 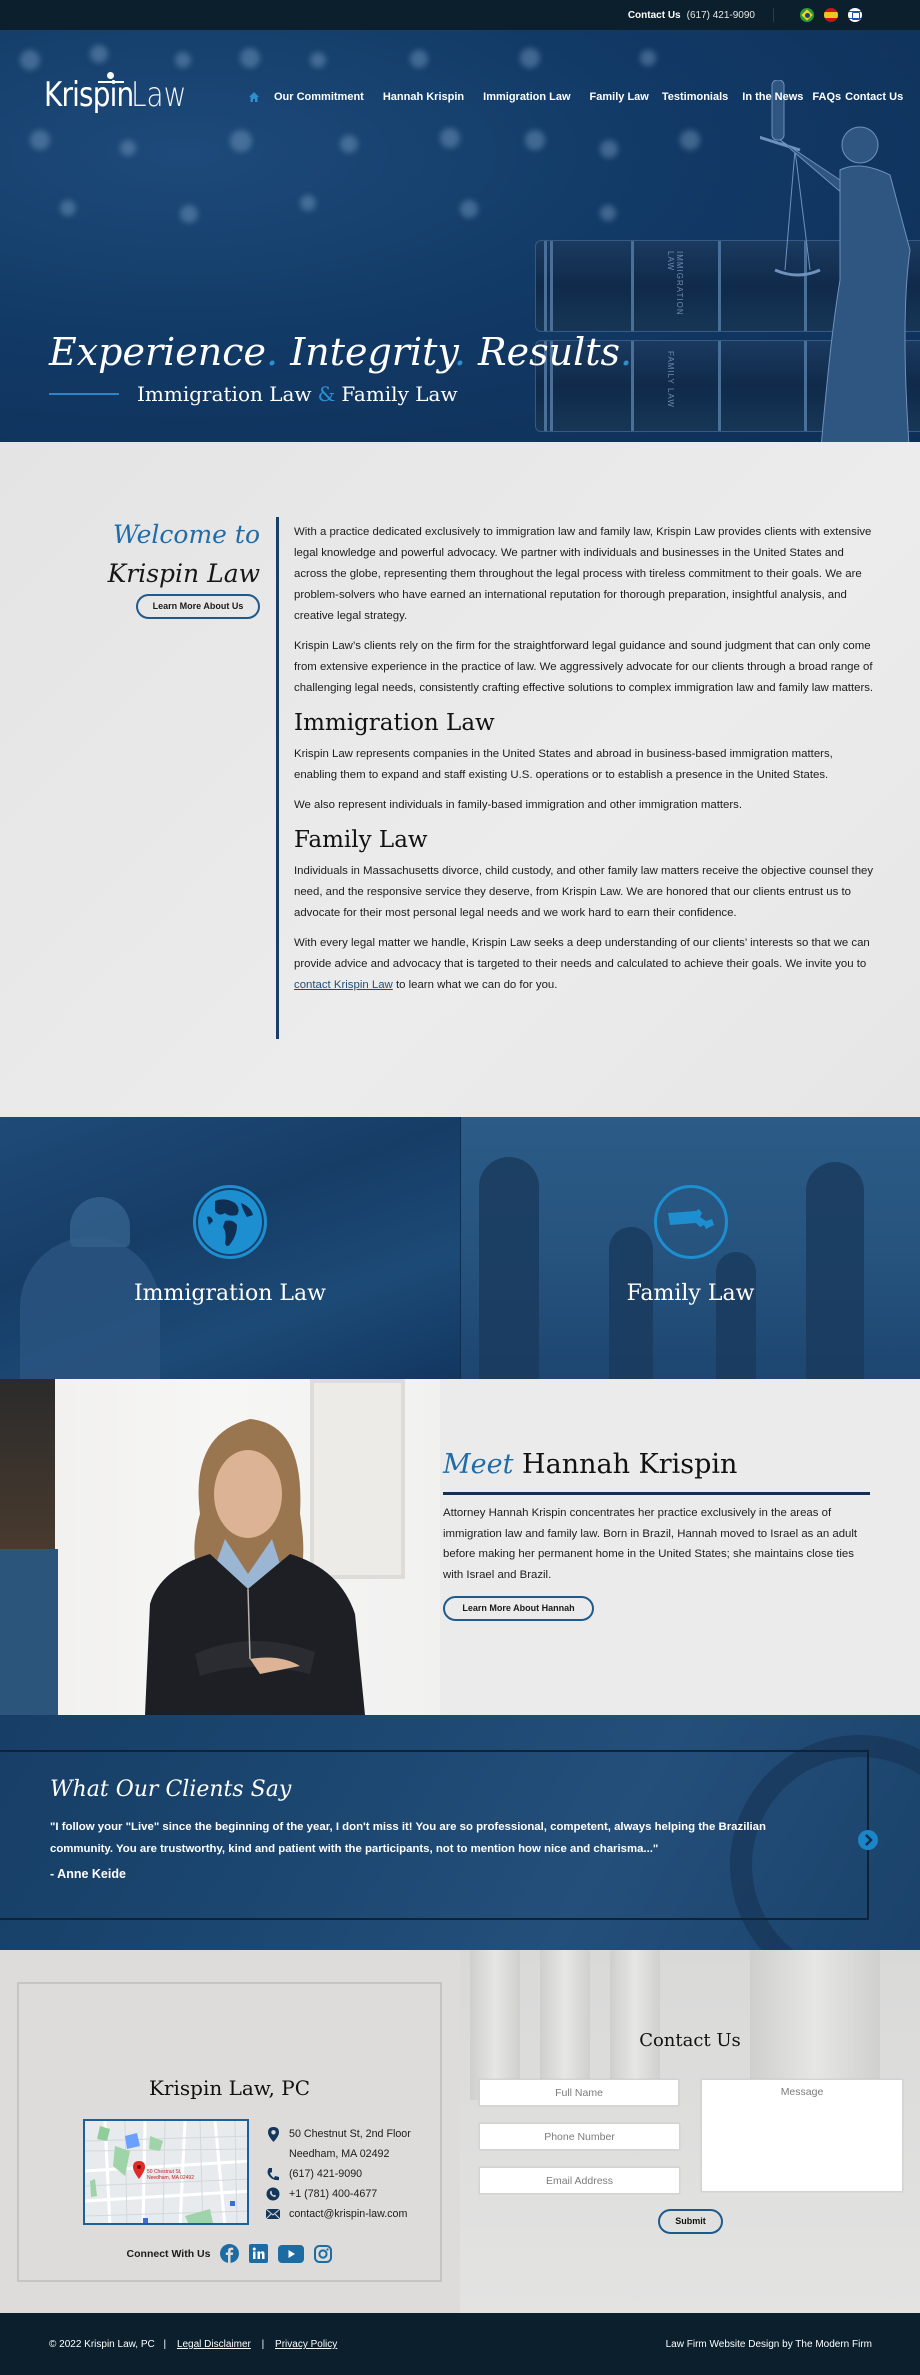 I want to click on nav-contact-us: Contact Us, so click(x=874, y=97).